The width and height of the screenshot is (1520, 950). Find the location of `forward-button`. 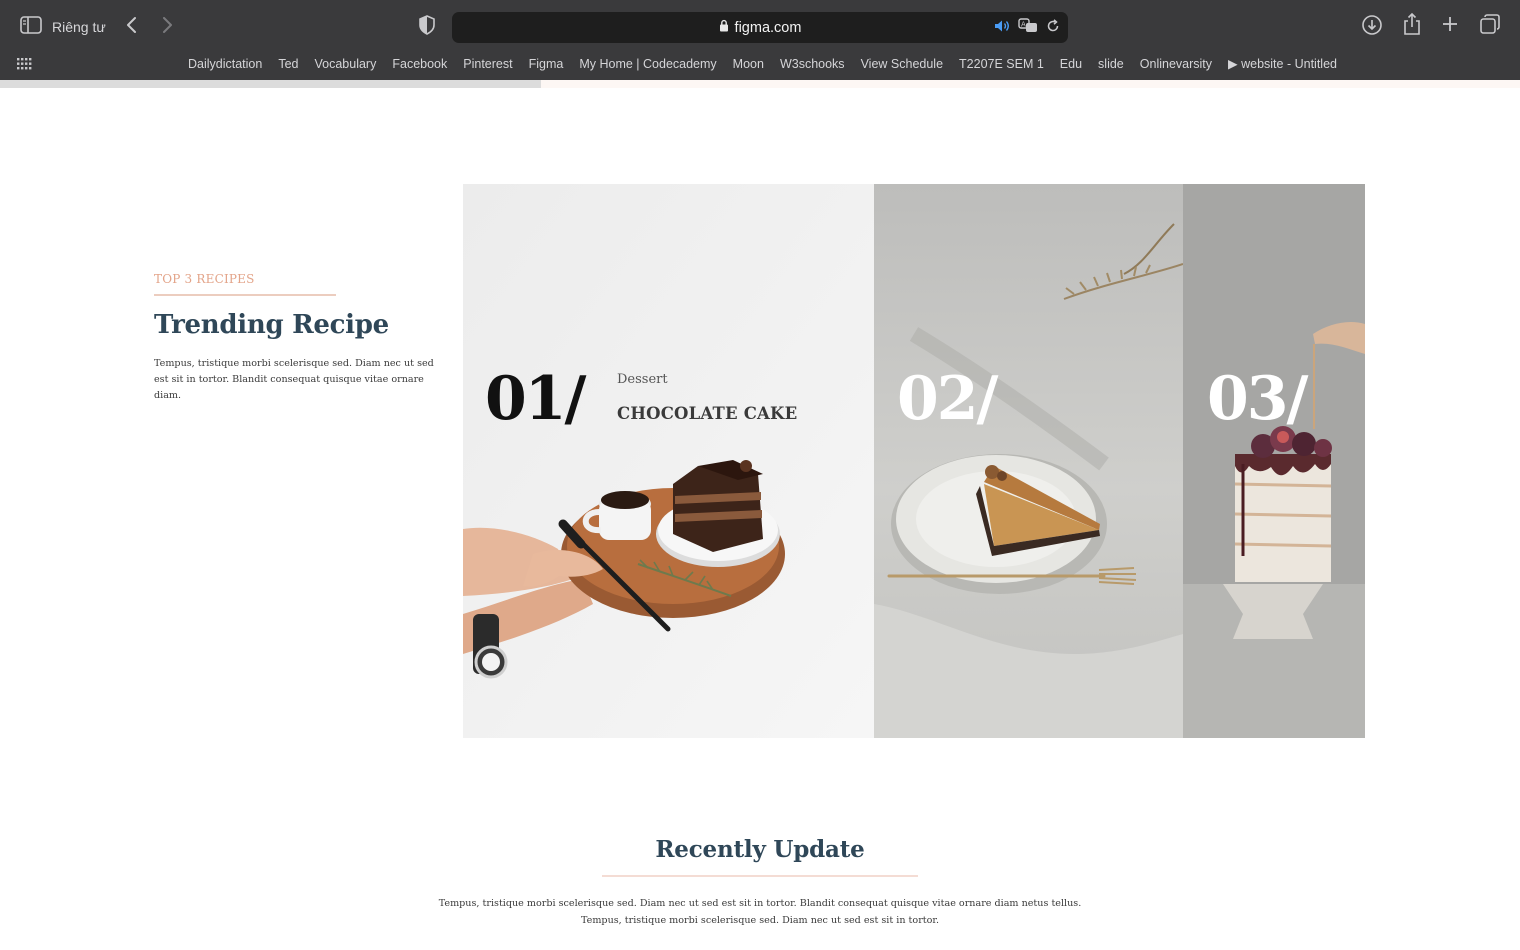

forward-button is located at coordinates (168, 27).